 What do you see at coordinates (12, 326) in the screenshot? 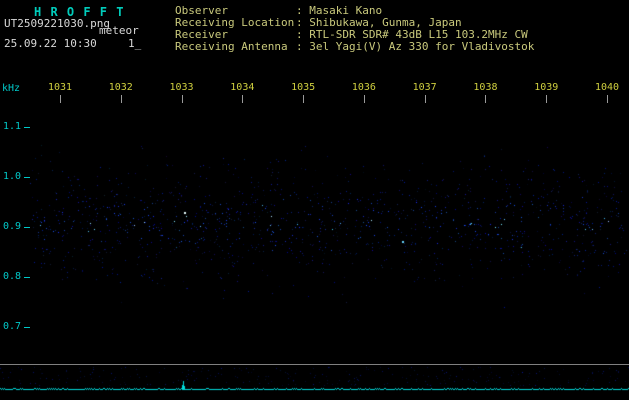
I see `y-tick-label: 0.7` at bounding box center [12, 326].